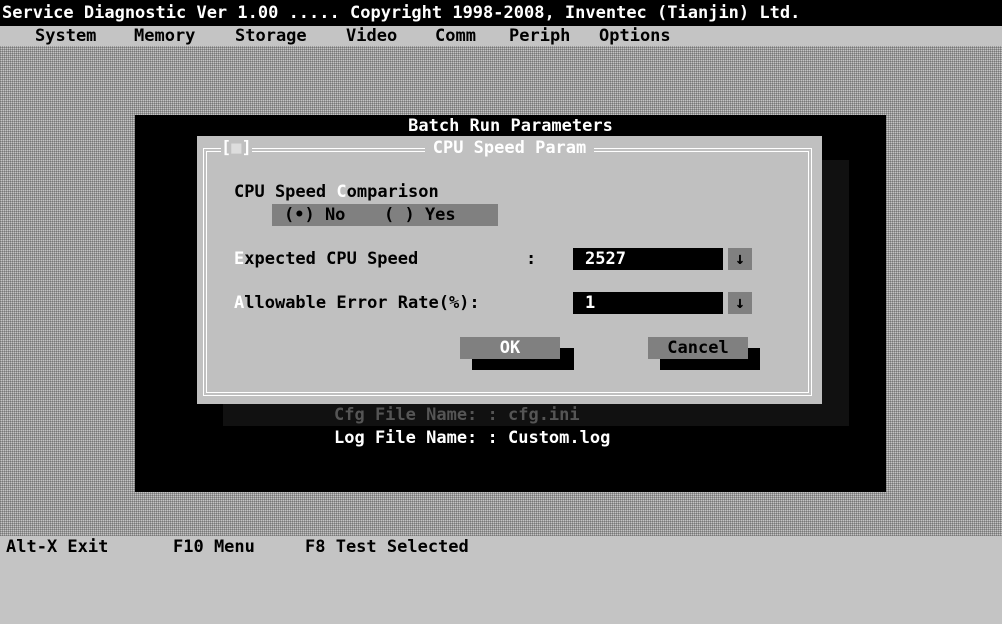  Describe the element at coordinates (420, 215) in the screenshot. I see `radio-yes: ( ) Yes` at that location.